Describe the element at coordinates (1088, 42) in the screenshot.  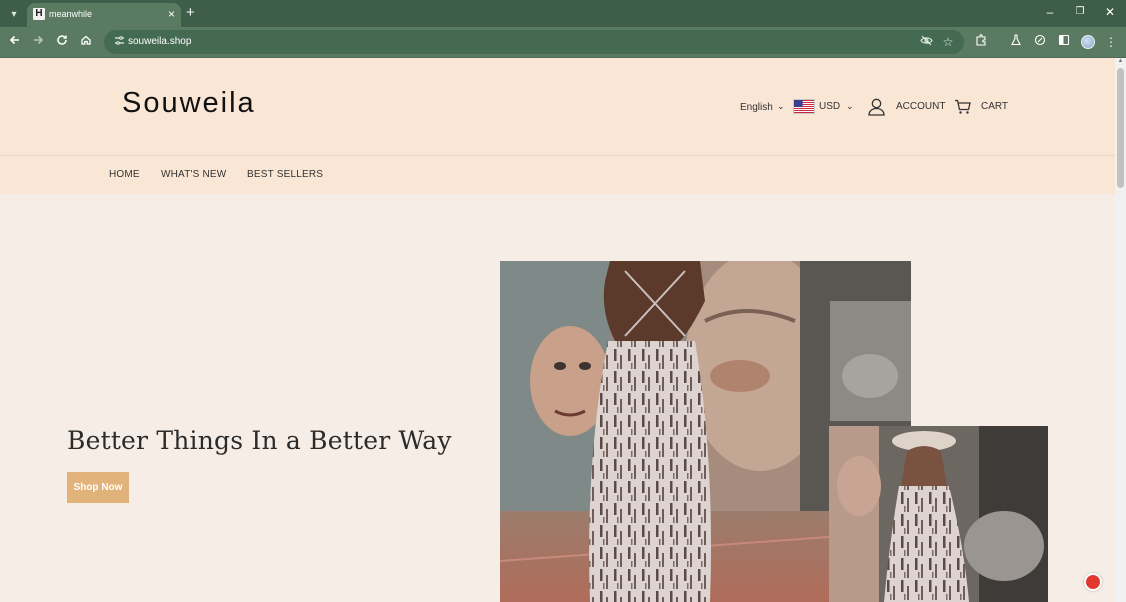
I see `profile-avatar` at that location.